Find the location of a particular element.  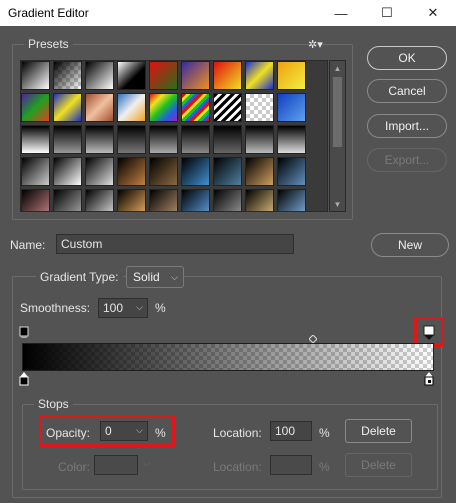

title-bar: Gradient Editor — ☐ ✕ is located at coordinates (228, 13).